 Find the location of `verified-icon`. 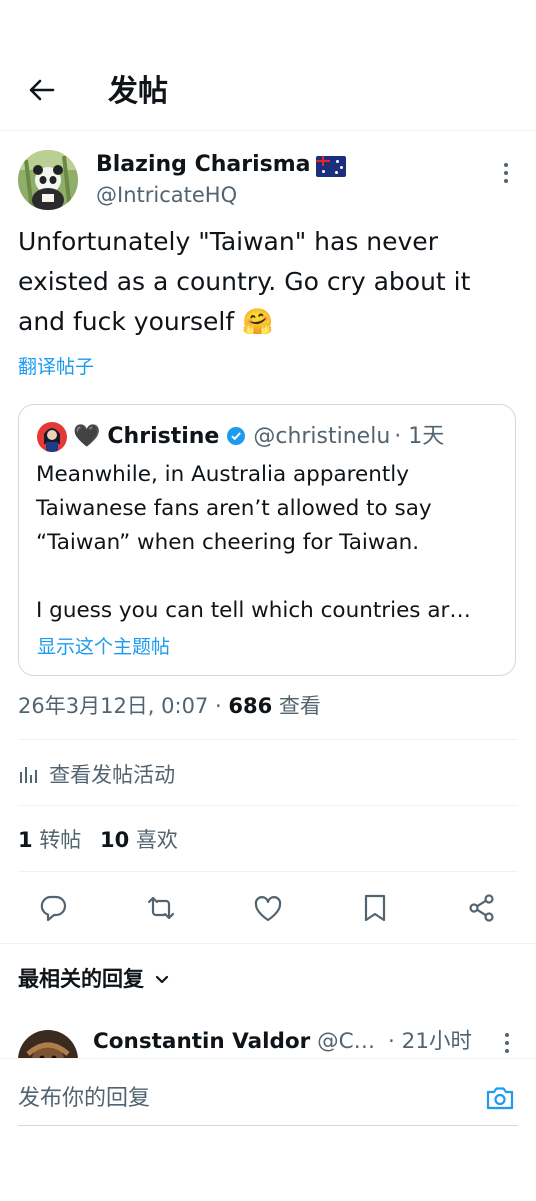

verified-icon is located at coordinates (236, 436).